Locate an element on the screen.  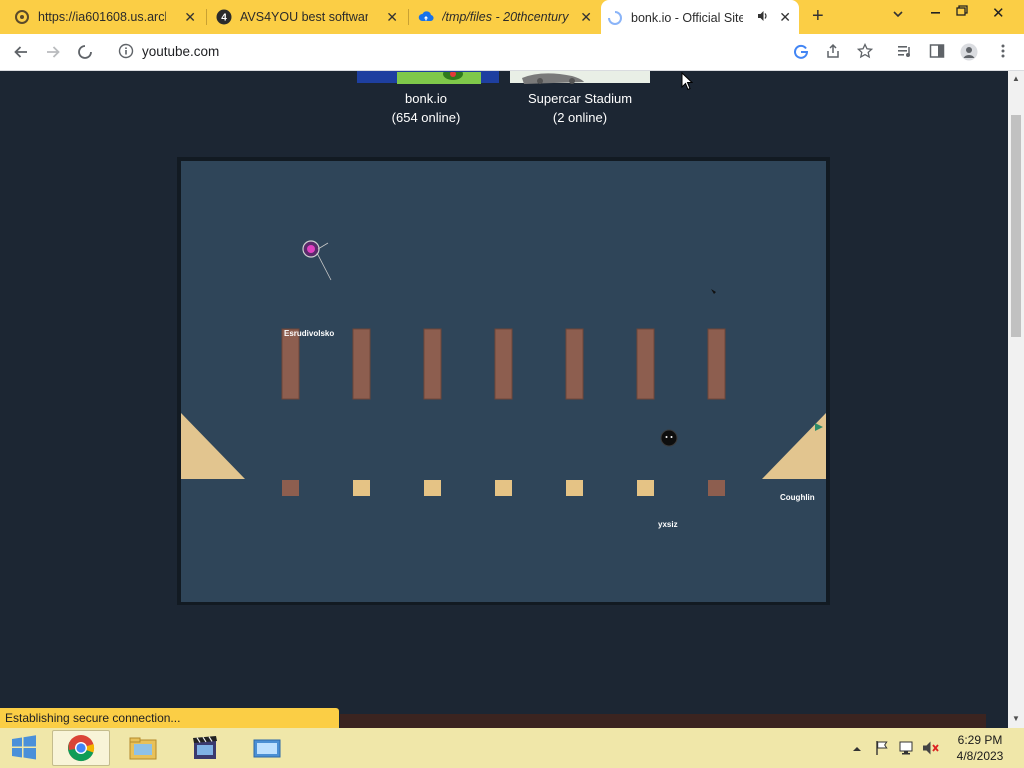
clock-time: 6:29 PM is located at coordinates (980, 740).